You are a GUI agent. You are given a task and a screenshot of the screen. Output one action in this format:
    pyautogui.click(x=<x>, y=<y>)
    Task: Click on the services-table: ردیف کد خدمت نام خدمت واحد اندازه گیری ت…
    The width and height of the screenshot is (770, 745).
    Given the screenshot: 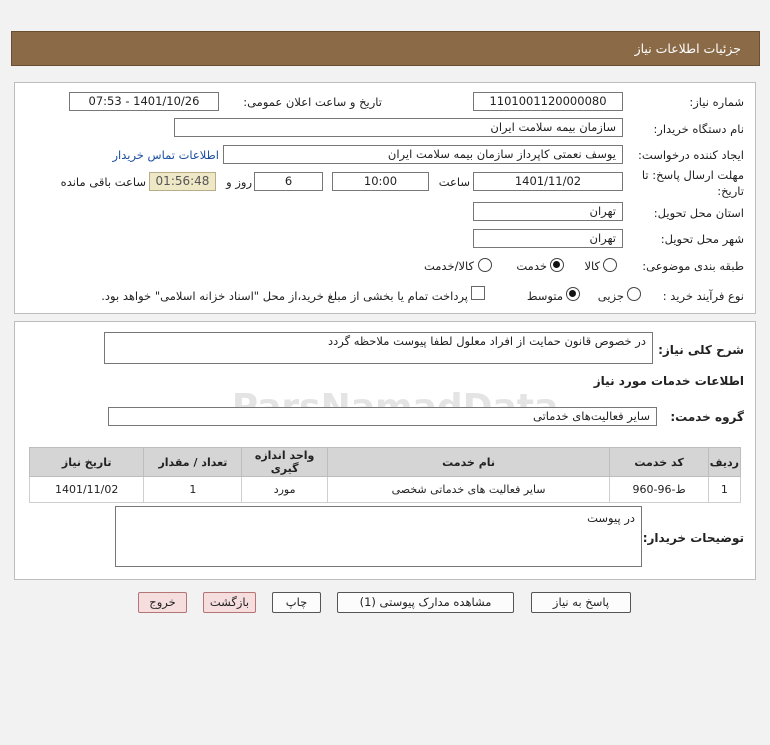 What is the action you would take?
    pyautogui.click(x=385, y=475)
    